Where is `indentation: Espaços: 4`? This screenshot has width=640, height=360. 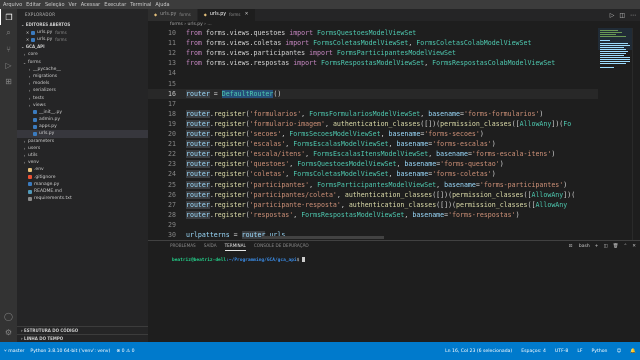 indentation: Espaços: 4 is located at coordinates (533, 351).